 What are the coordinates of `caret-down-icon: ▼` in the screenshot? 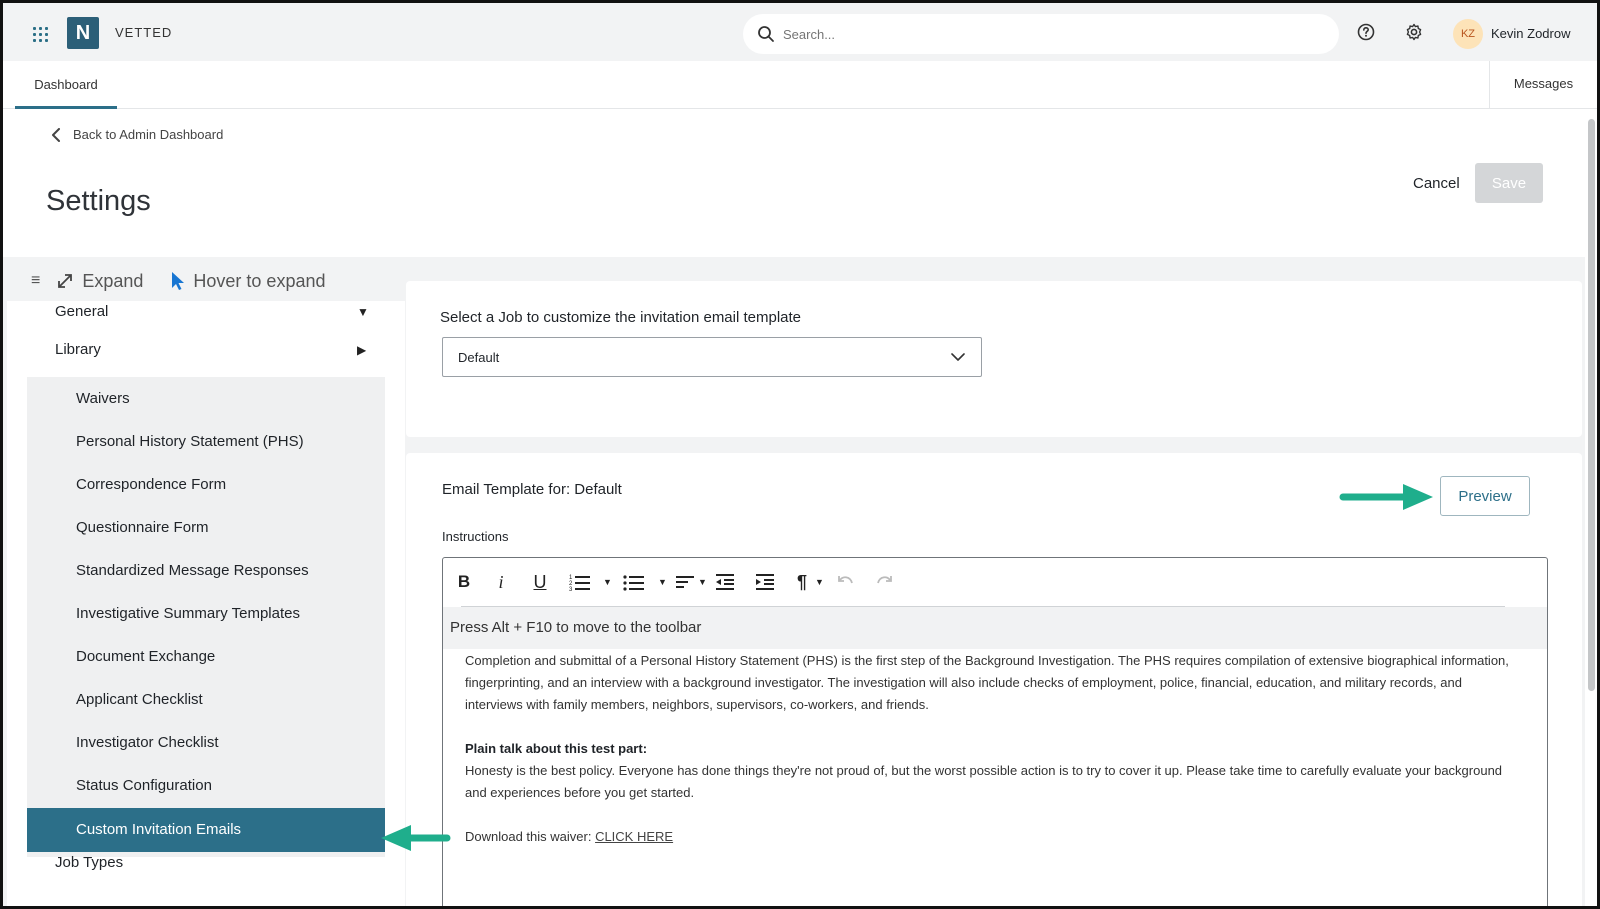 It's located at (363, 312).